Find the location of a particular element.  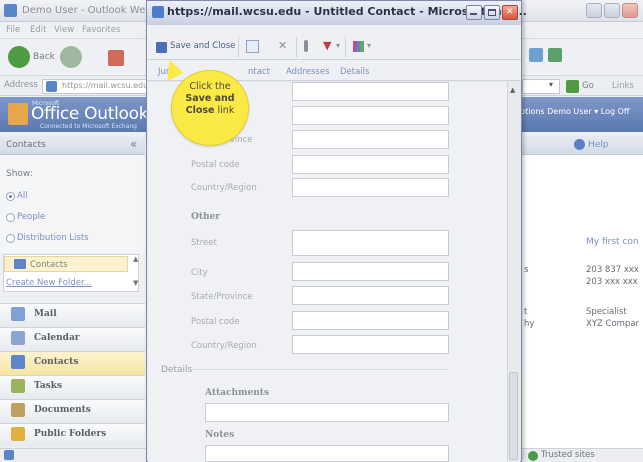

owa-top-links: ptions Demo User ▾ Log Off is located at coordinates (574, 111).